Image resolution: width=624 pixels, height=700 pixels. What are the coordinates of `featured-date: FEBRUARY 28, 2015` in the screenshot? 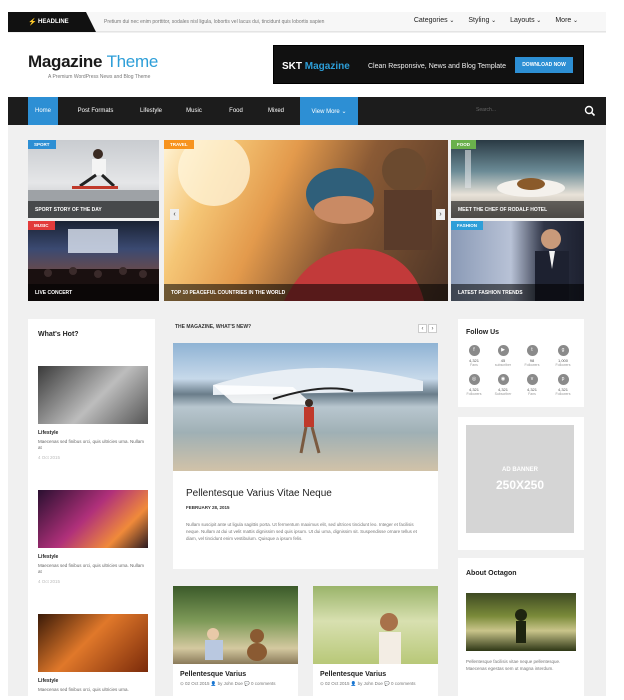 It's located at (208, 507).